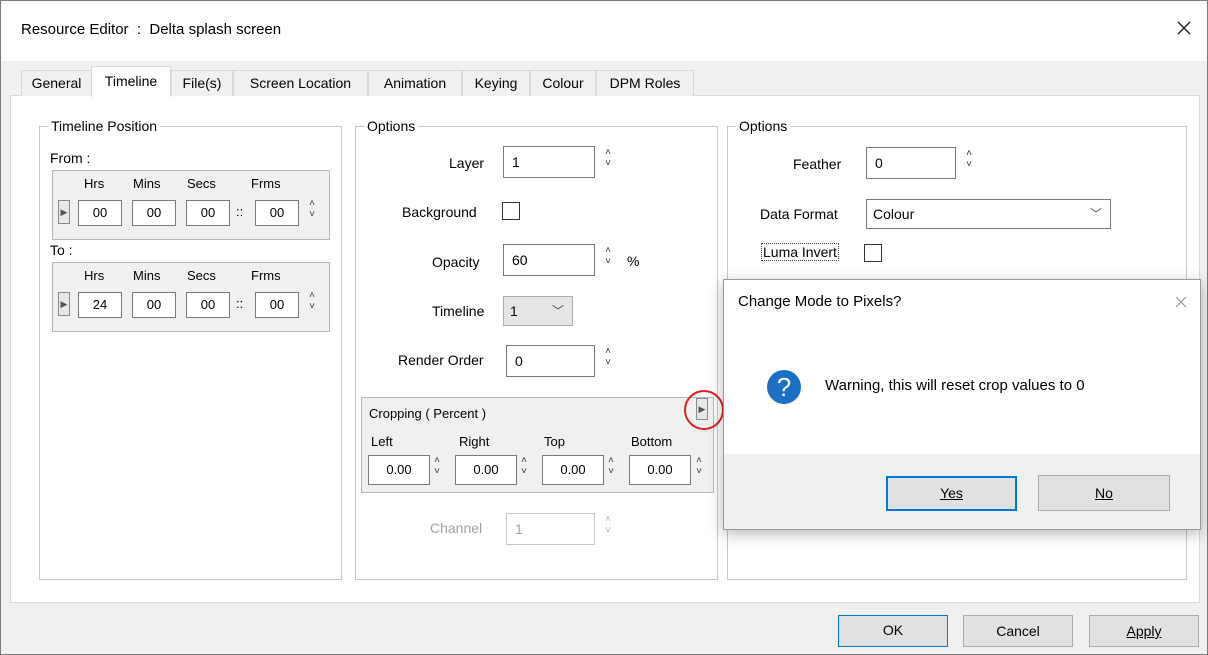 This screenshot has width=1208, height=655. Describe the element at coordinates (1018, 631) in the screenshot. I see `cancel-button: Cancel` at that location.